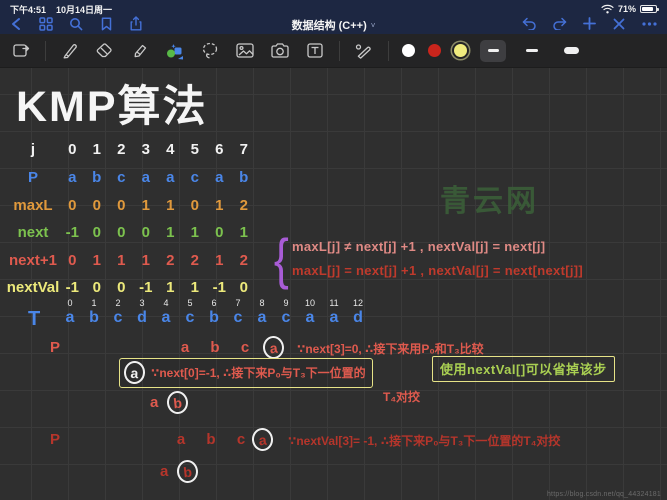 Image resolution: width=667 pixels, height=500 pixels. I want to click on lasso-icon, so click(210, 51).